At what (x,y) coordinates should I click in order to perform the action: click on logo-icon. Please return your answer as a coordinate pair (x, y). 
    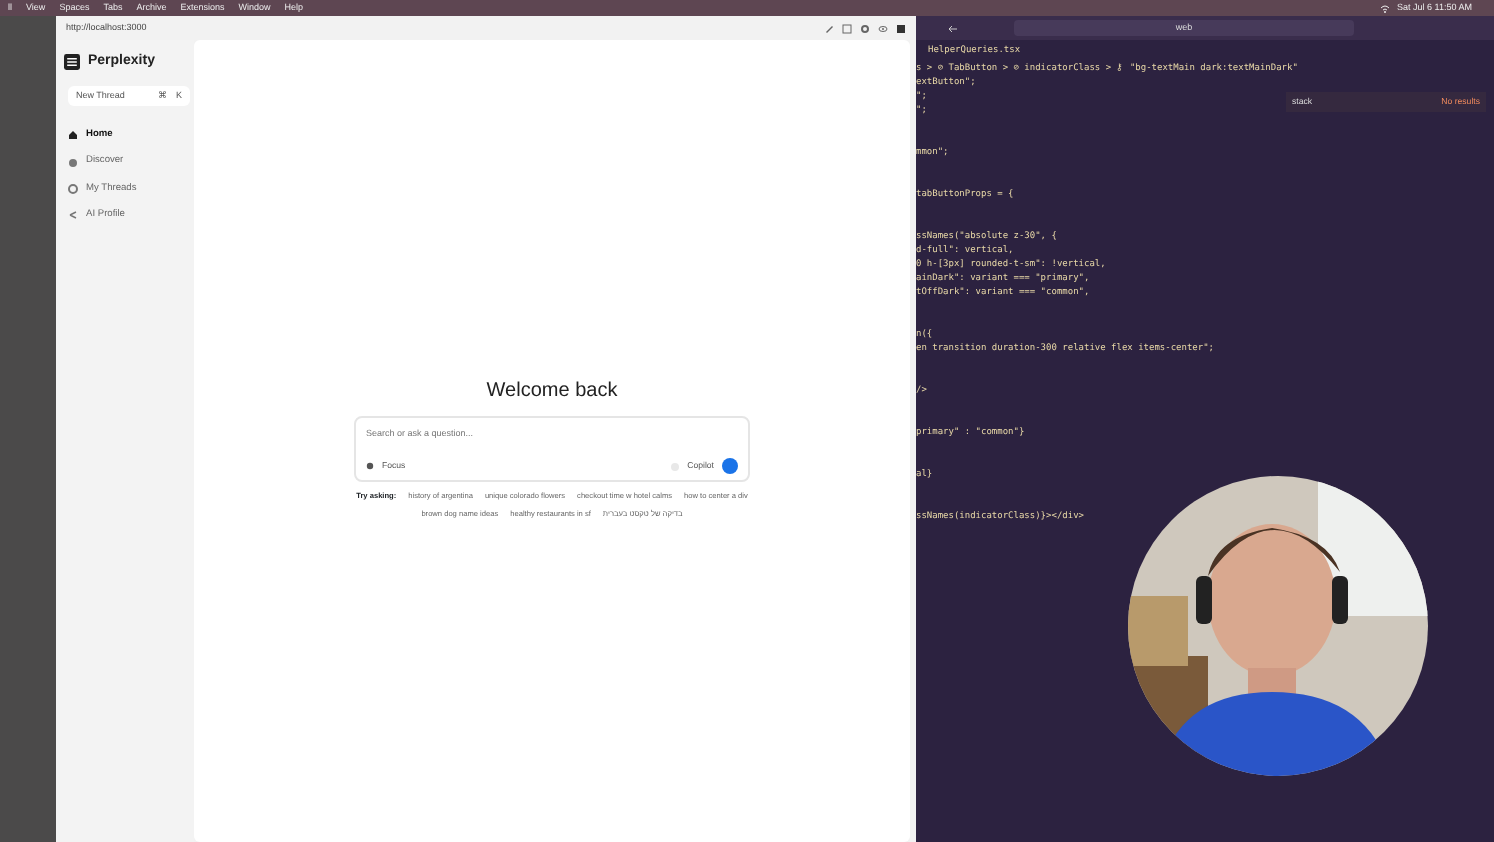
    Looking at the image, I should click on (72, 62).